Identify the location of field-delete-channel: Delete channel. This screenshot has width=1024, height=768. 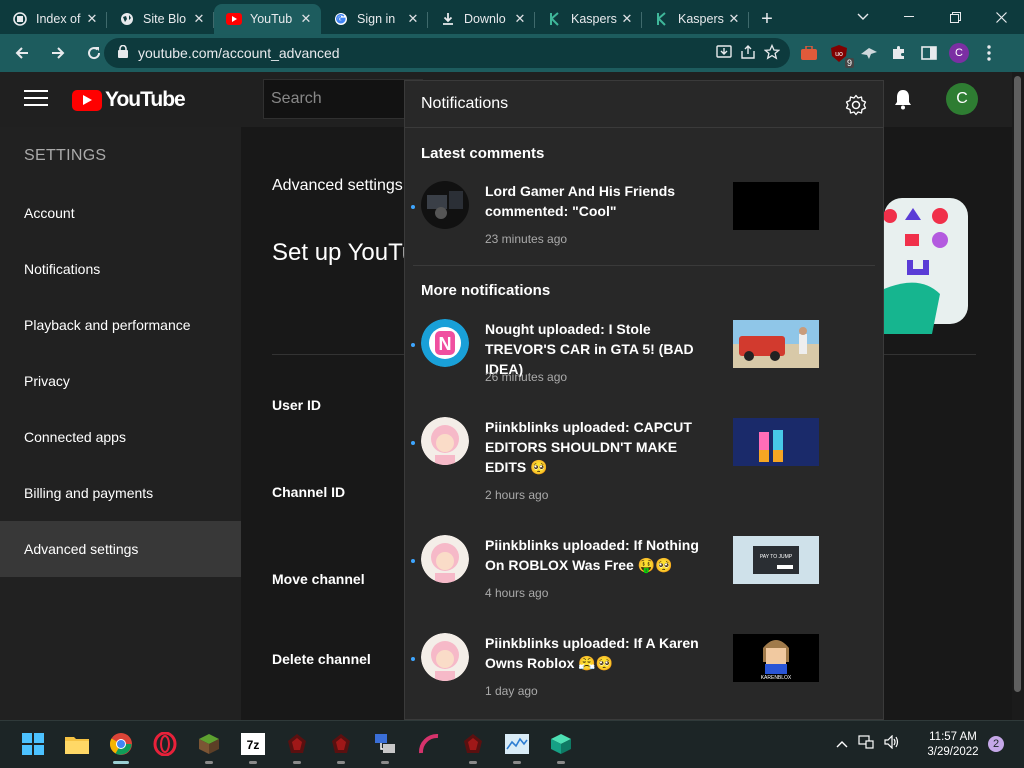
(321, 659).